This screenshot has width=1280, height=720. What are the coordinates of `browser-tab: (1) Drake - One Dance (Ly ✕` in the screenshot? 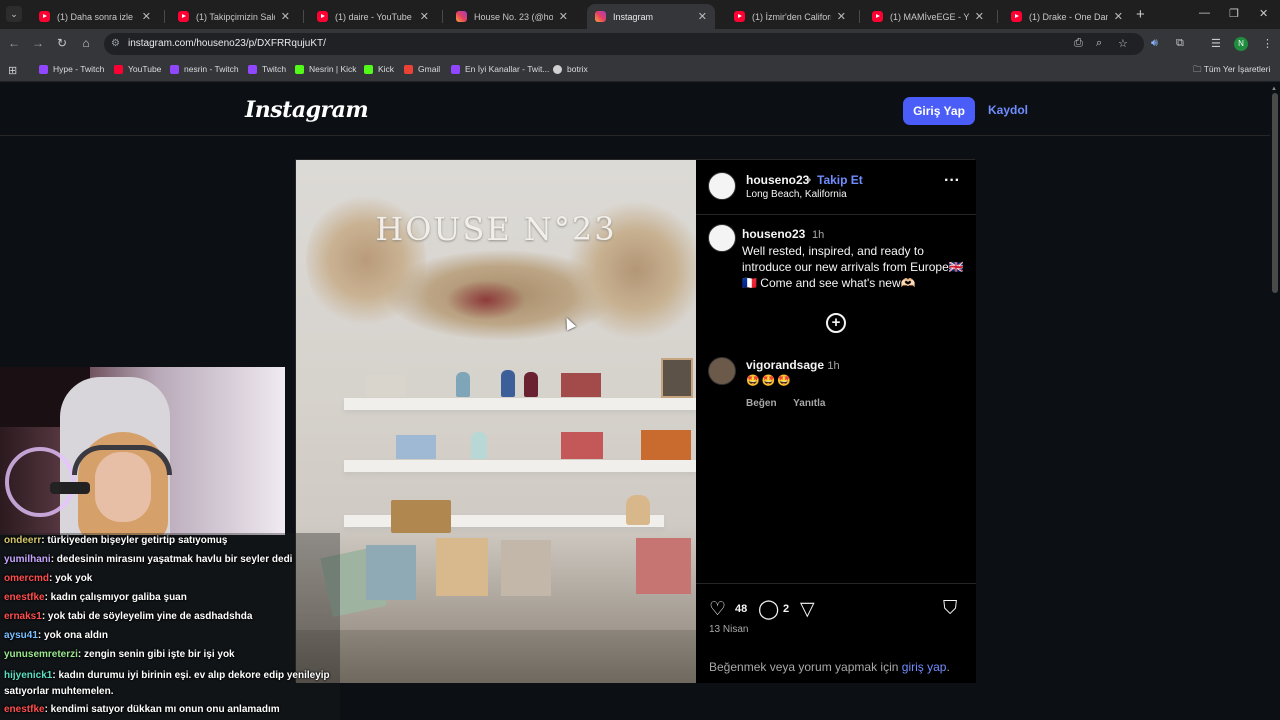 It's located at (1067, 16).